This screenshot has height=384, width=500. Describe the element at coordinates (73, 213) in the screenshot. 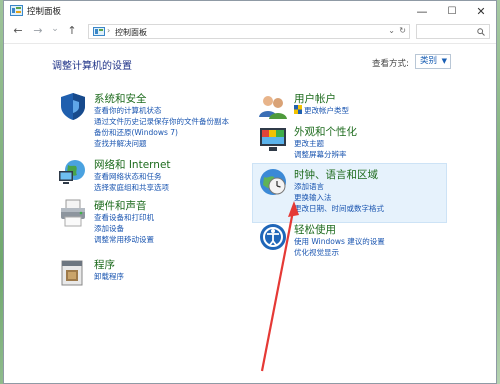

I see `printer-icon` at that location.